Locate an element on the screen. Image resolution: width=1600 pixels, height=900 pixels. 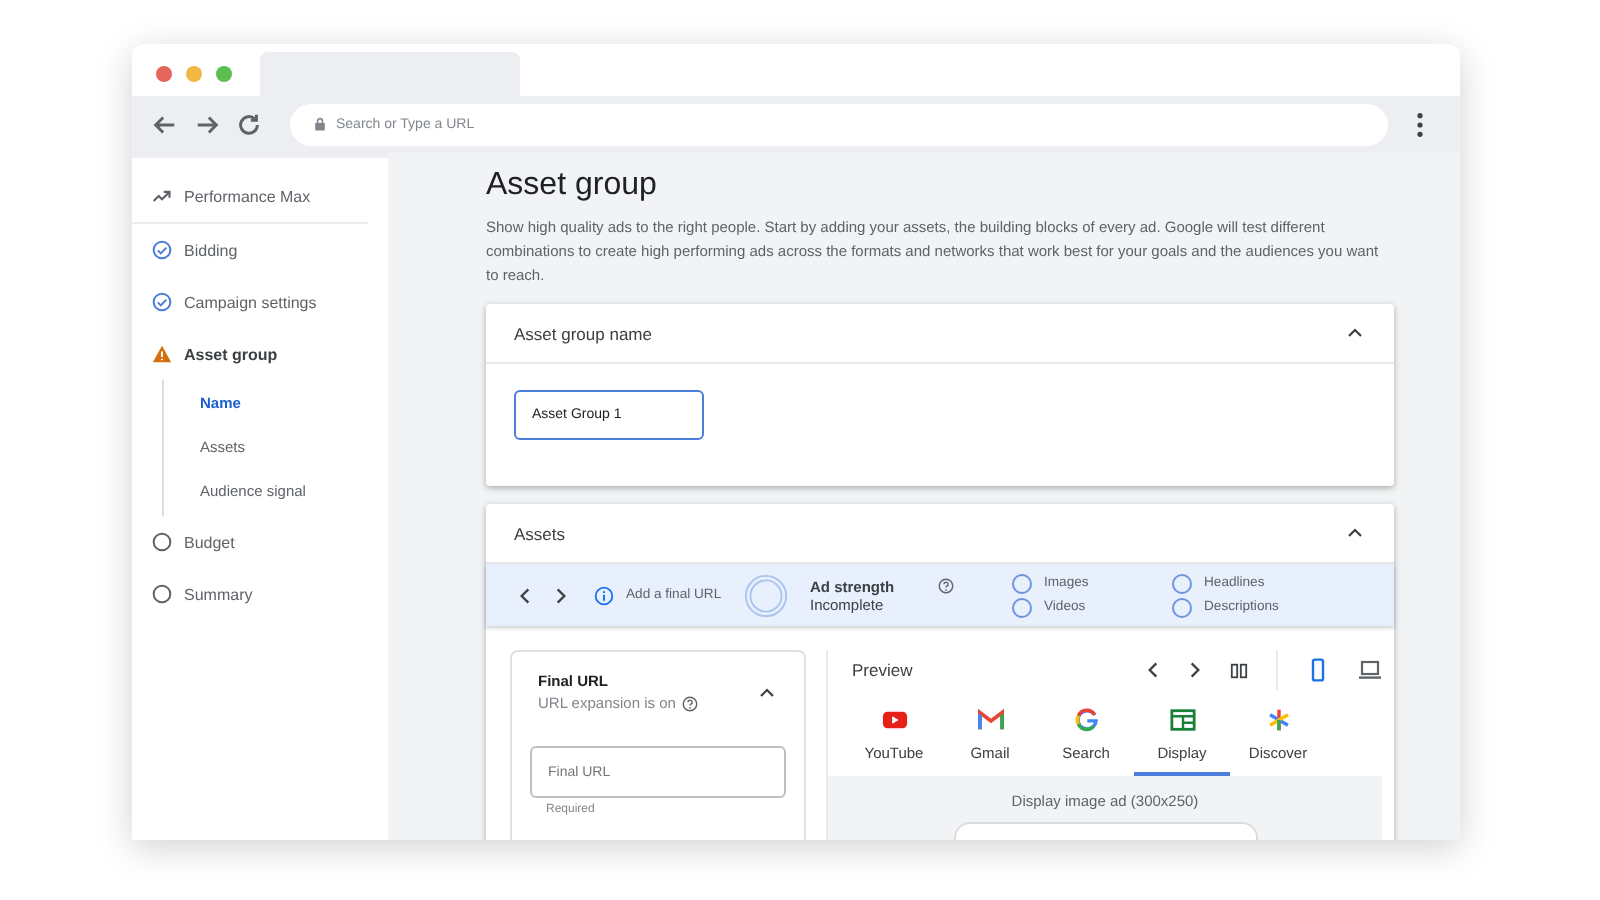
close-window-icon is located at coordinates (164, 74).